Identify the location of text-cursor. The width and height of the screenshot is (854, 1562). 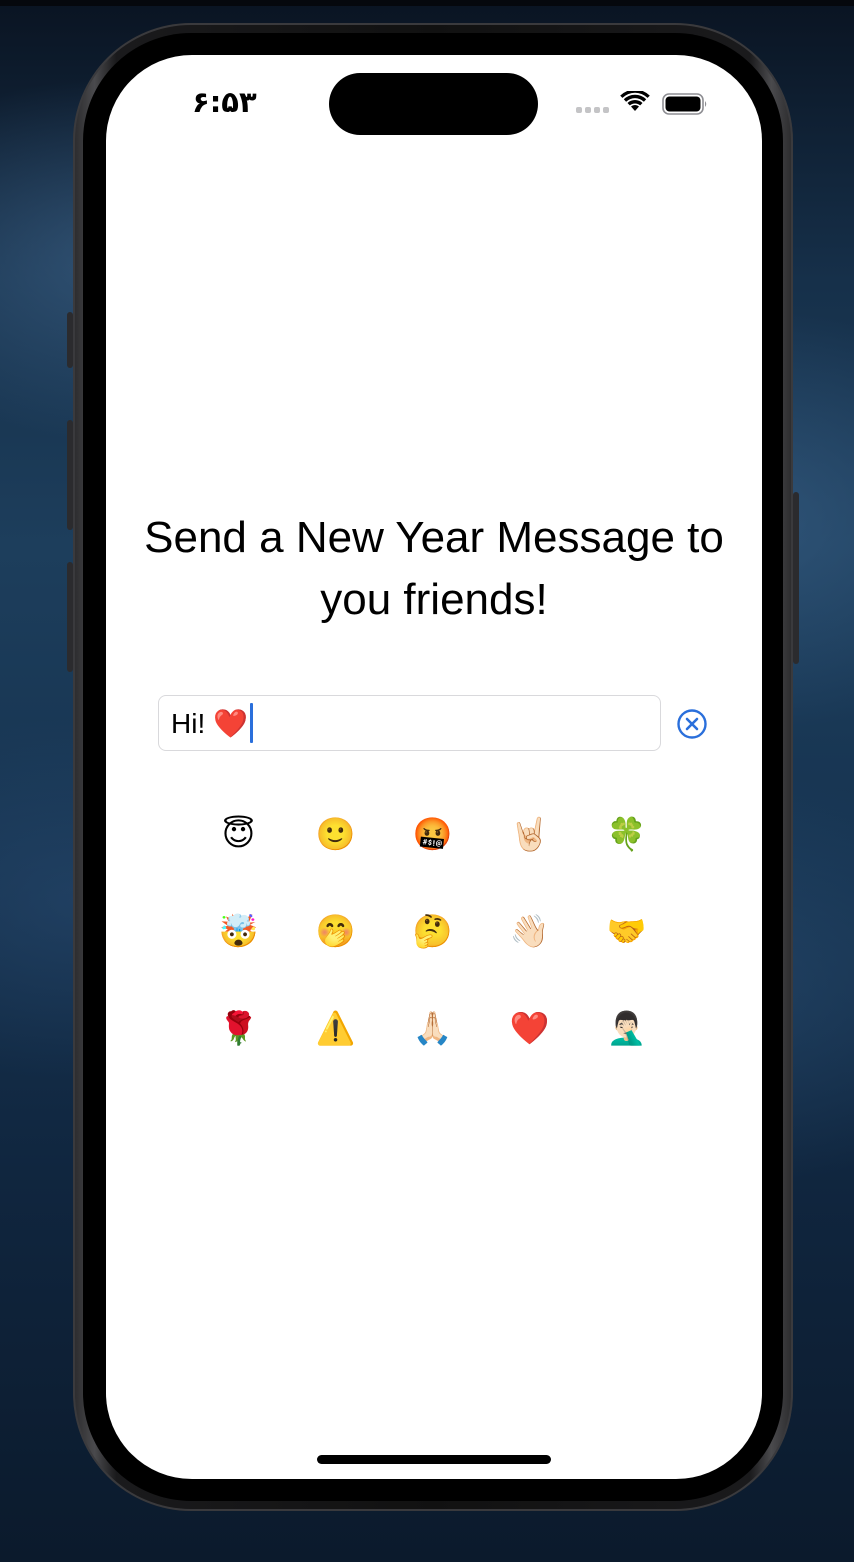
(251, 723).